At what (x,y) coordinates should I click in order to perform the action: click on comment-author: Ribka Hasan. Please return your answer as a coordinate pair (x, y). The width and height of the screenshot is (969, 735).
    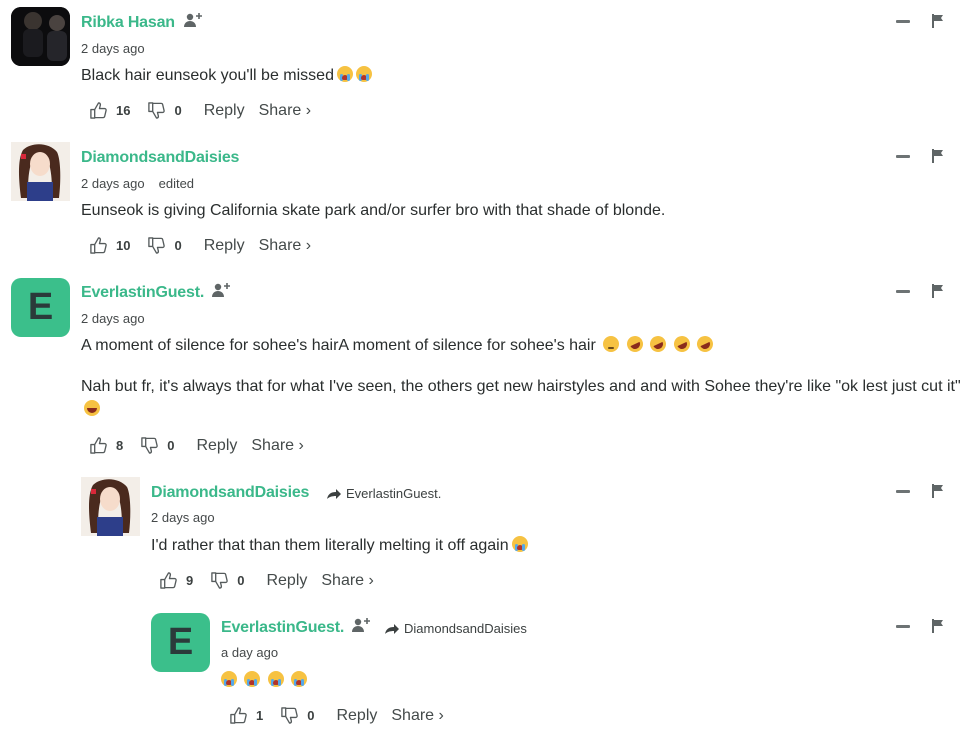
    Looking at the image, I should click on (128, 23).